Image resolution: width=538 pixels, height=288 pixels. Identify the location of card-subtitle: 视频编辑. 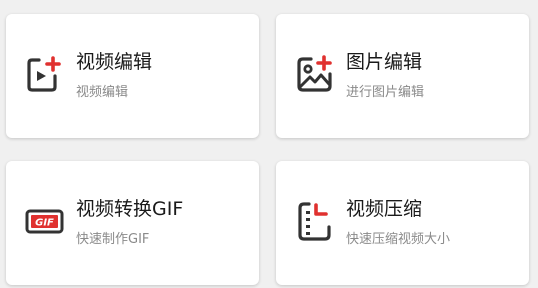
(102, 92).